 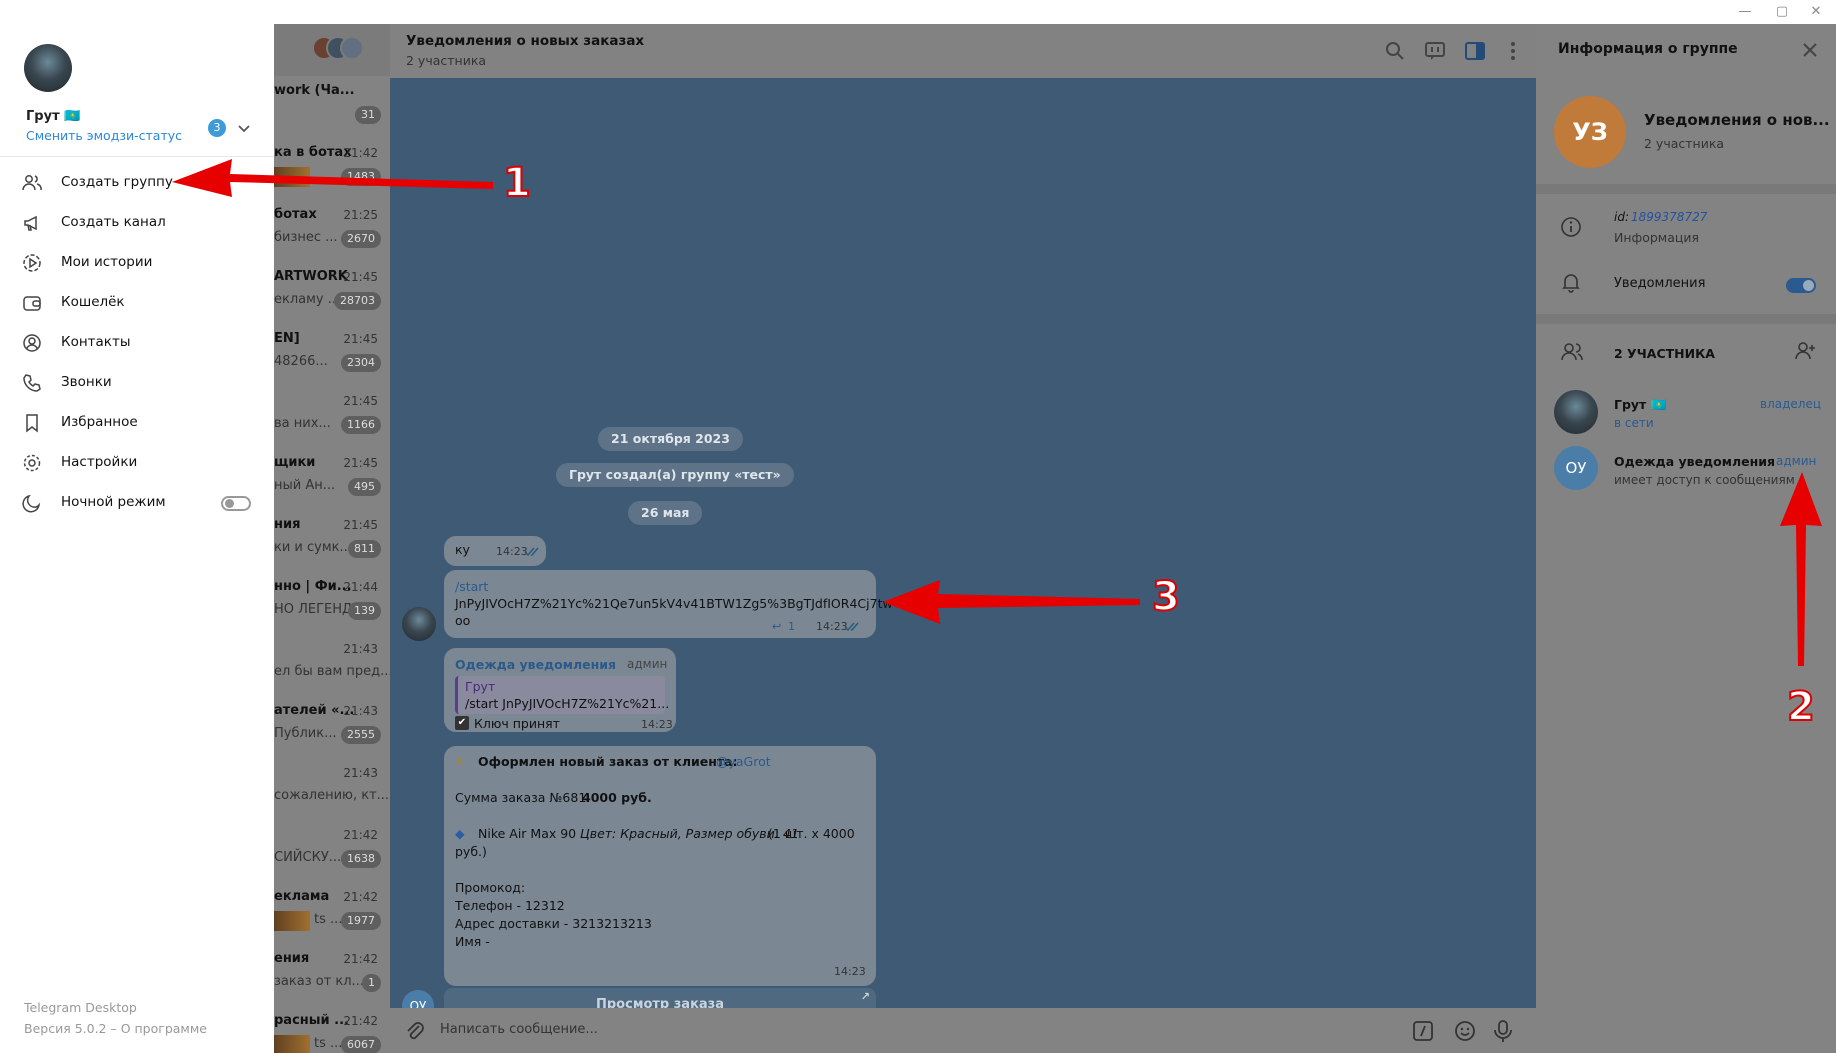 What do you see at coordinates (1801, 707) in the screenshot?
I see `annotation-label-2: 2` at bounding box center [1801, 707].